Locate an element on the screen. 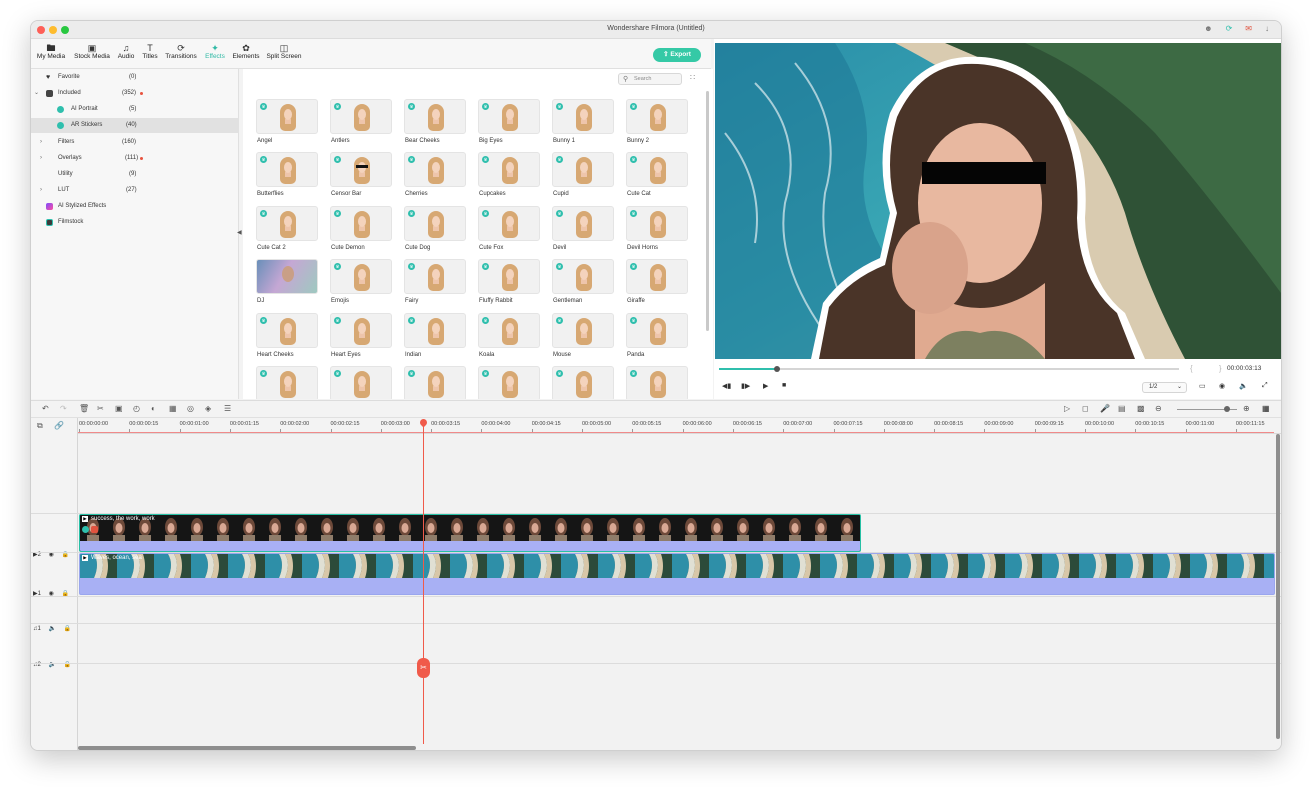 Image resolution: width=1312 pixels, height=792 pixels. speed-icon: ◴ is located at coordinates (136, 409).